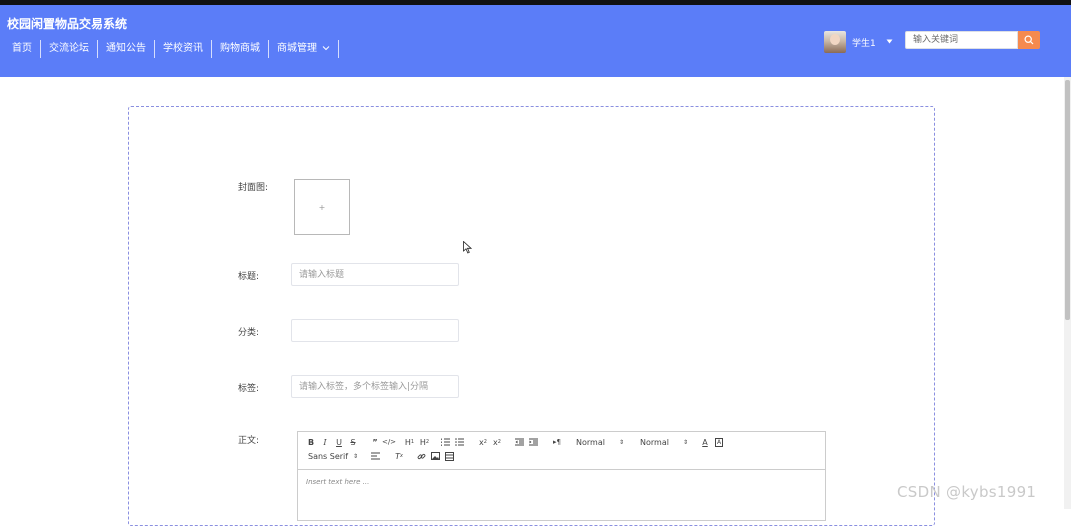 This screenshot has width=1071, height=526. What do you see at coordinates (311, 442) in the screenshot?
I see `bold-button: B` at bounding box center [311, 442].